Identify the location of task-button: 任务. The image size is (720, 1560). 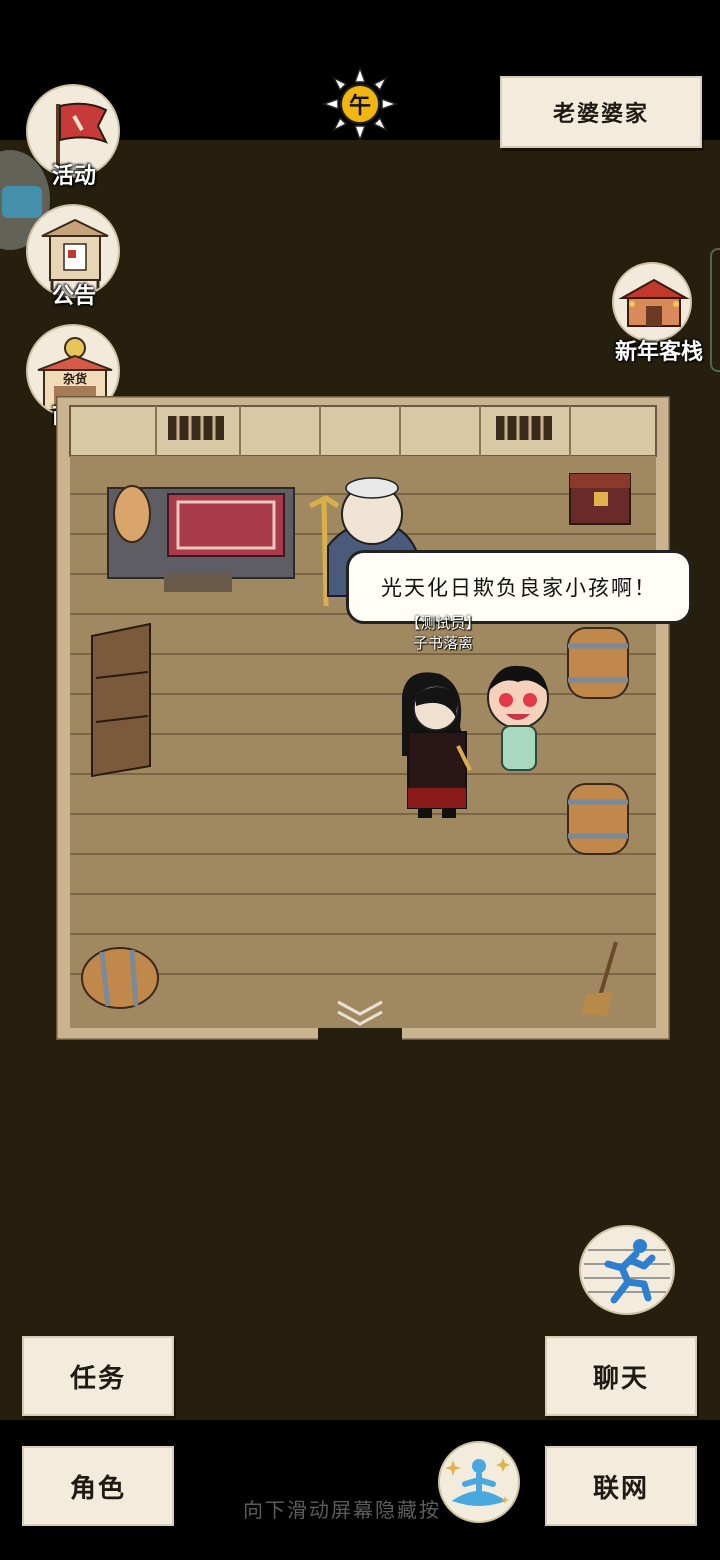
(98, 1376).